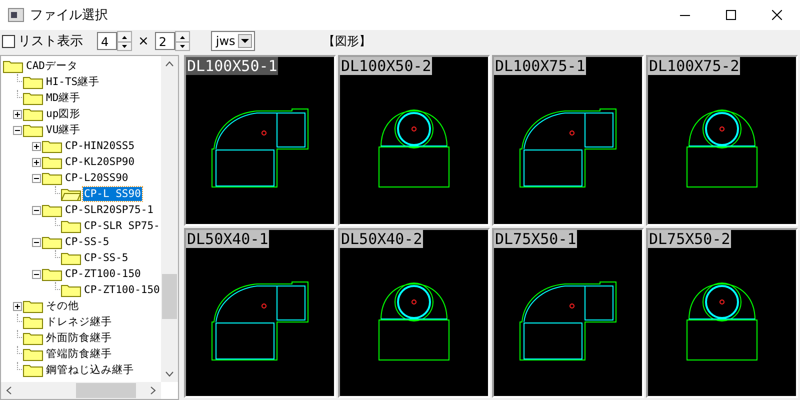 The image size is (800, 400). I want to click on tree-item: CP-L20SS90, so click(97, 178).